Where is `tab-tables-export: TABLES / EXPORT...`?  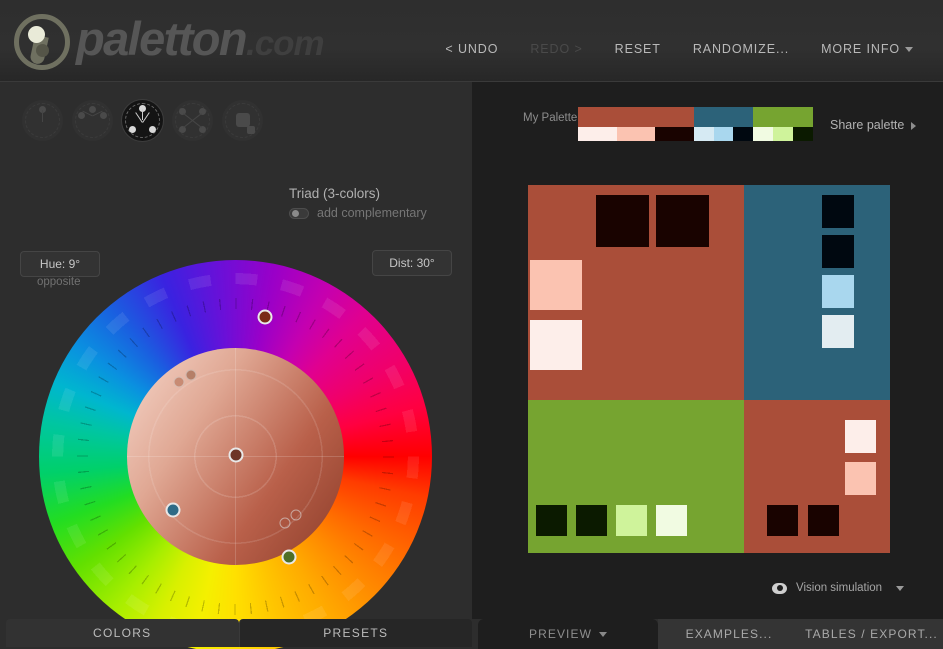
tab-tables-export: TABLES / EXPORT... is located at coordinates (871, 634).